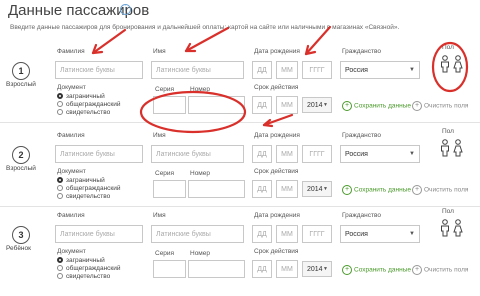 This screenshot has width=480, height=296. What do you see at coordinates (125, 9) in the screenshot?
I see `info-icon: i` at bounding box center [125, 9].